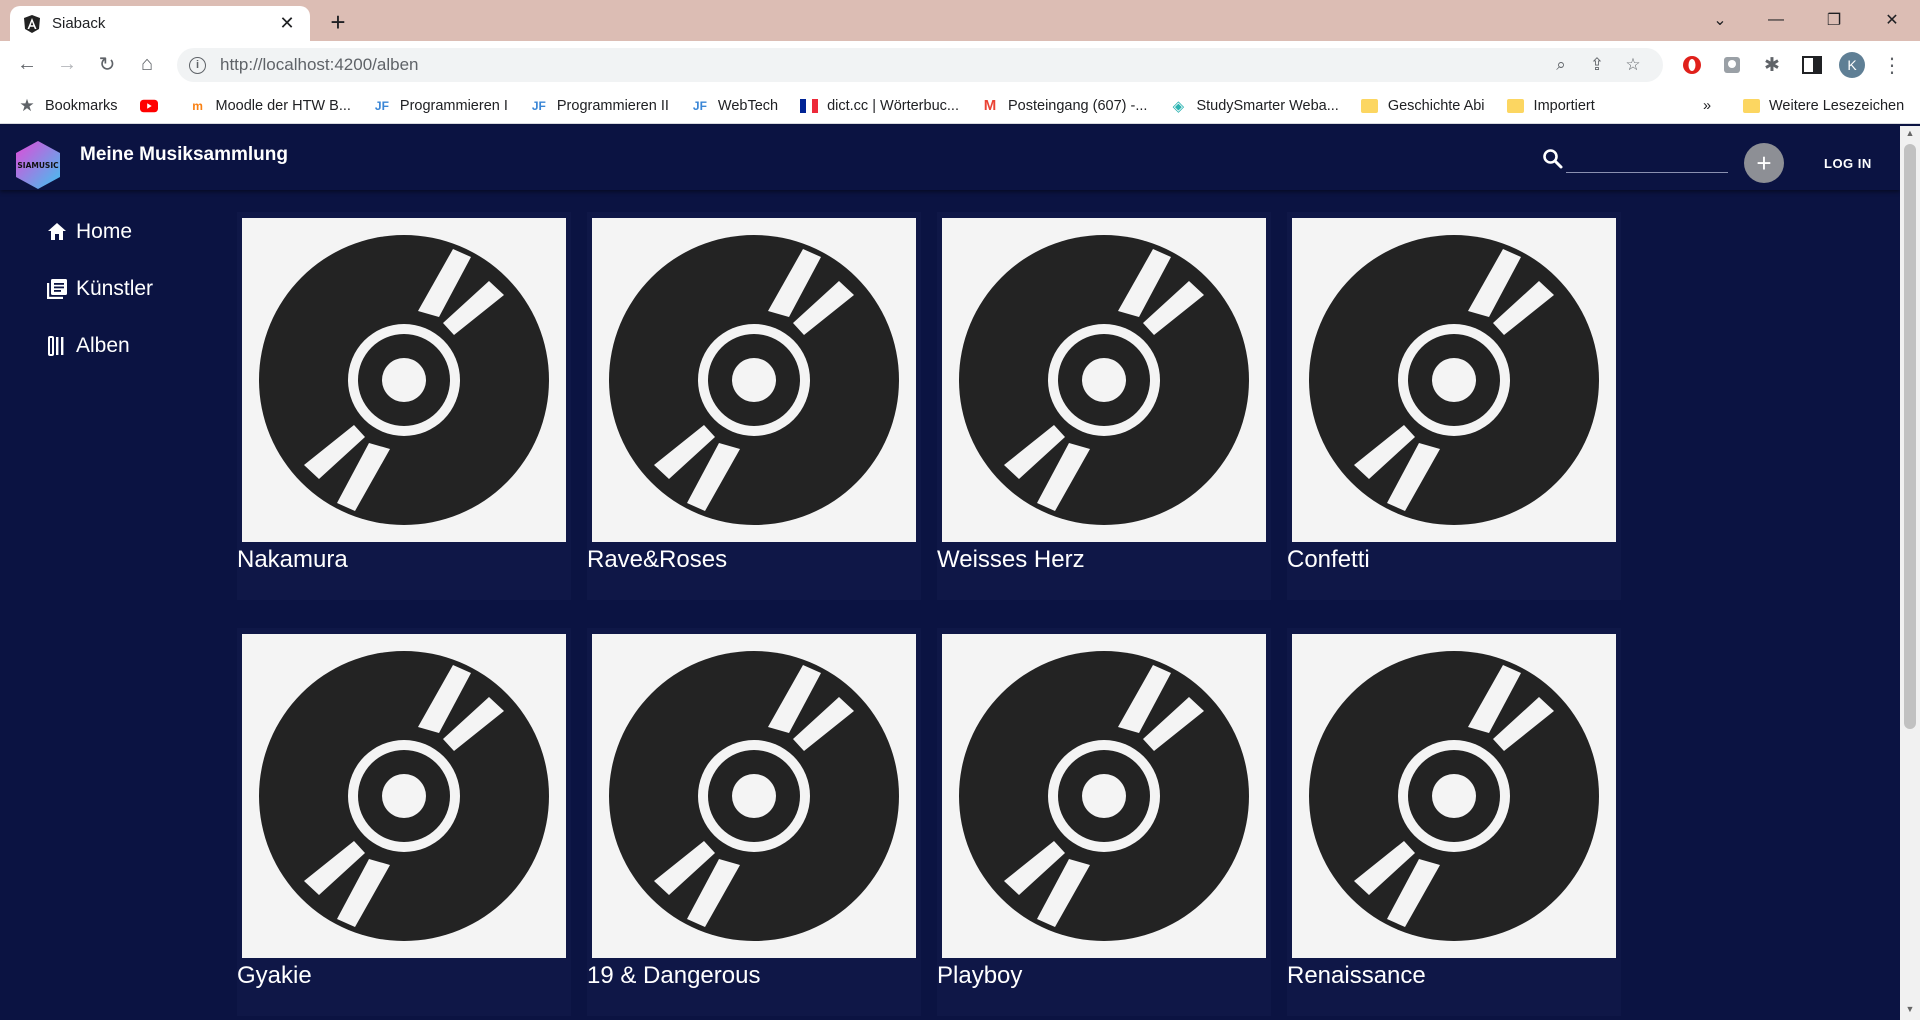  What do you see at coordinates (990, 105) in the screenshot?
I see `gmail-icon: M` at bounding box center [990, 105].